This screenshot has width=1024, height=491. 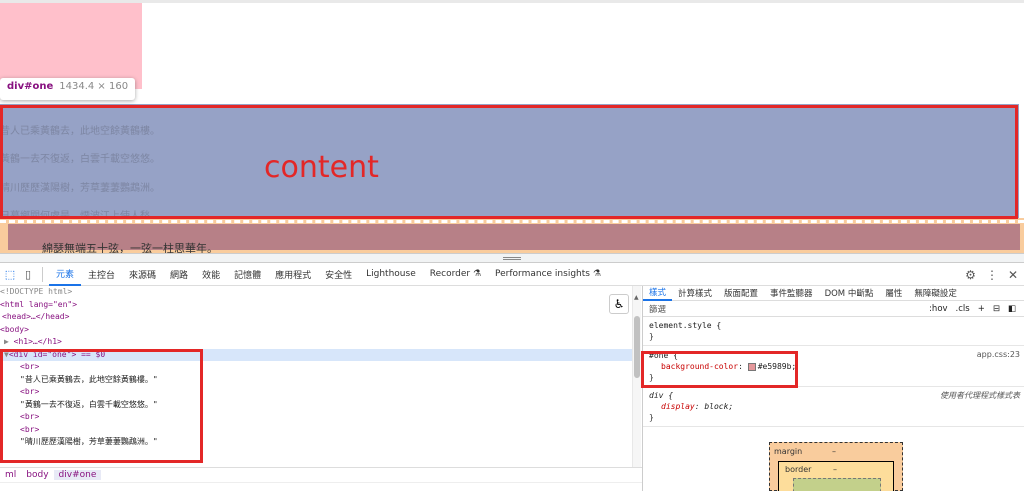 I want to click on breadcrumb-item-current: div#one, so click(x=77, y=475).